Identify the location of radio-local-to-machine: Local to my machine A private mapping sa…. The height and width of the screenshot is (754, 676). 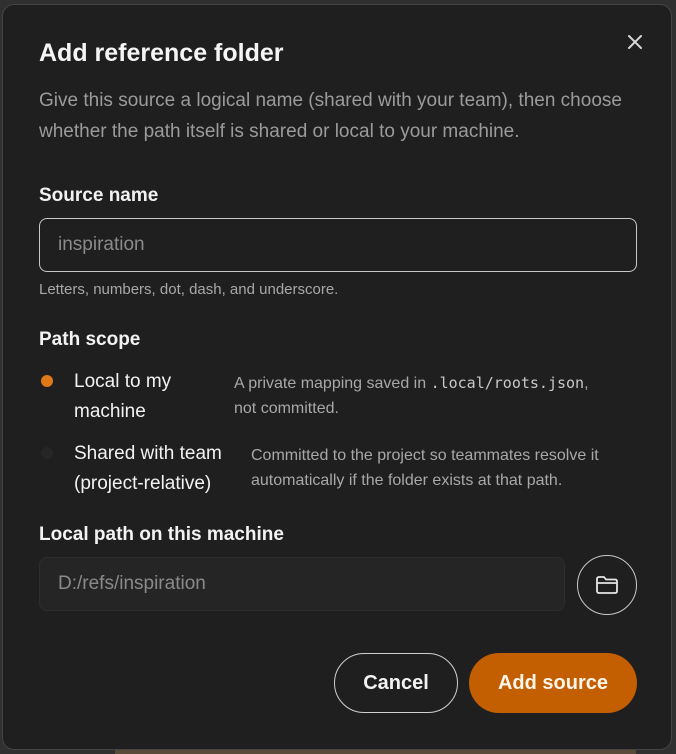
(339, 397).